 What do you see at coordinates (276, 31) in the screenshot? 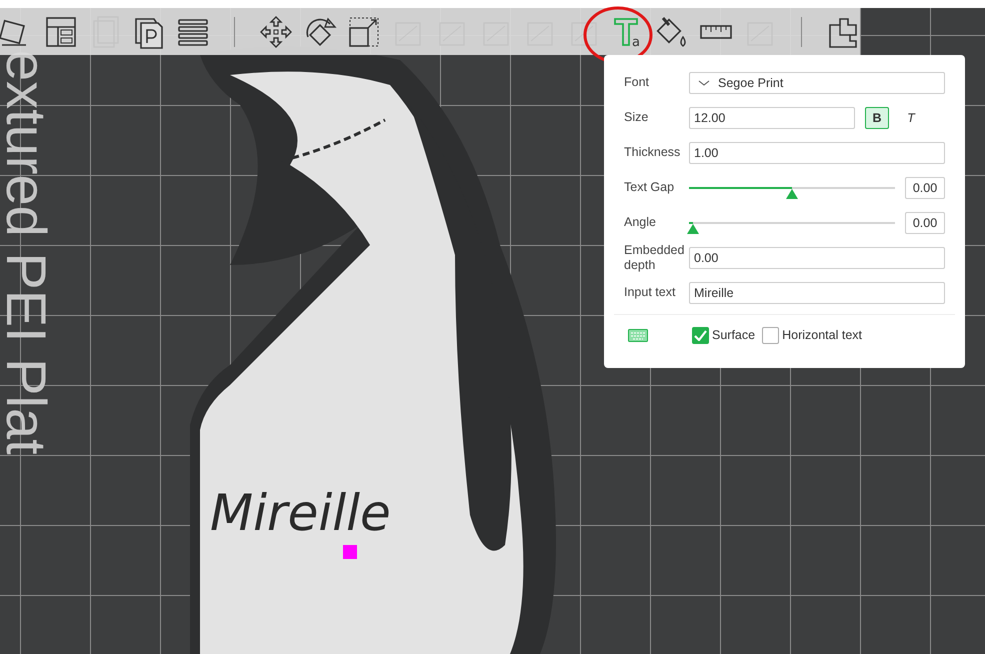
I see `move-arrows-icon` at bounding box center [276, 31].